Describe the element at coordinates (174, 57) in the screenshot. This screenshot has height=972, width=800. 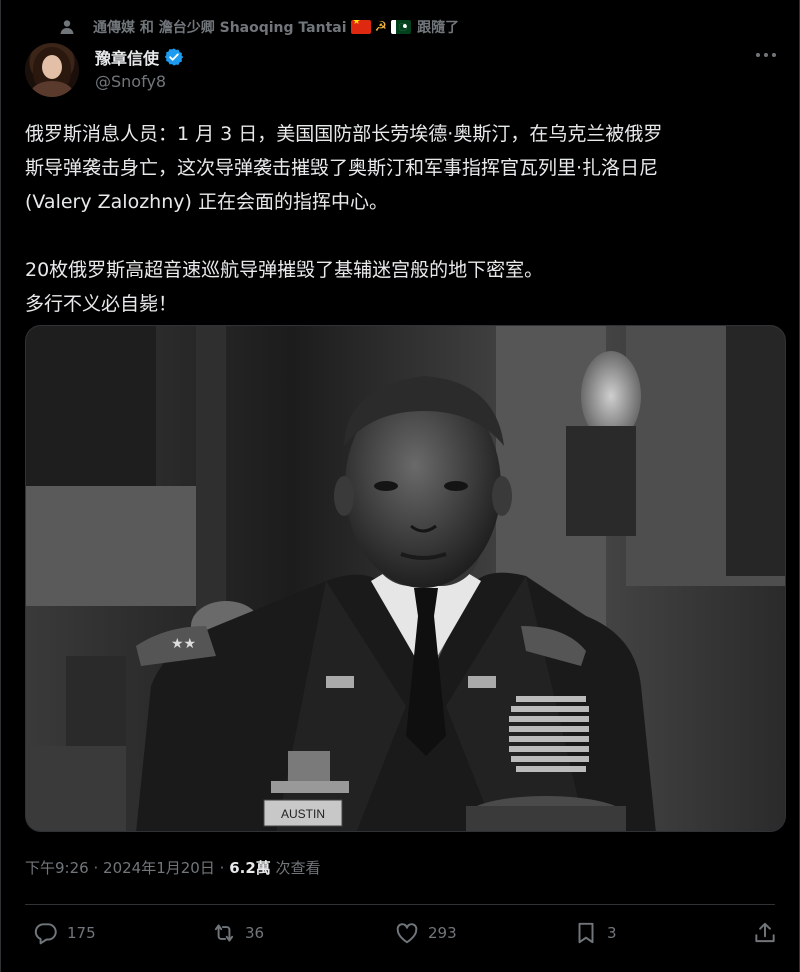
I see `verified-badge-icon` at that location.